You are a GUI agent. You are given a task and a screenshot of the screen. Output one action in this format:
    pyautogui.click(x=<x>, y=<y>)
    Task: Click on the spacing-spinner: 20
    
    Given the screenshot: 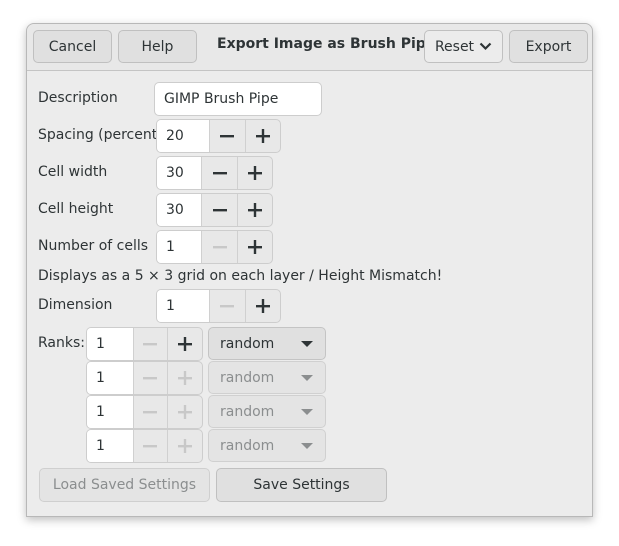 What is the action you would take?
    pyautogui.click(x=218, y=136)
    